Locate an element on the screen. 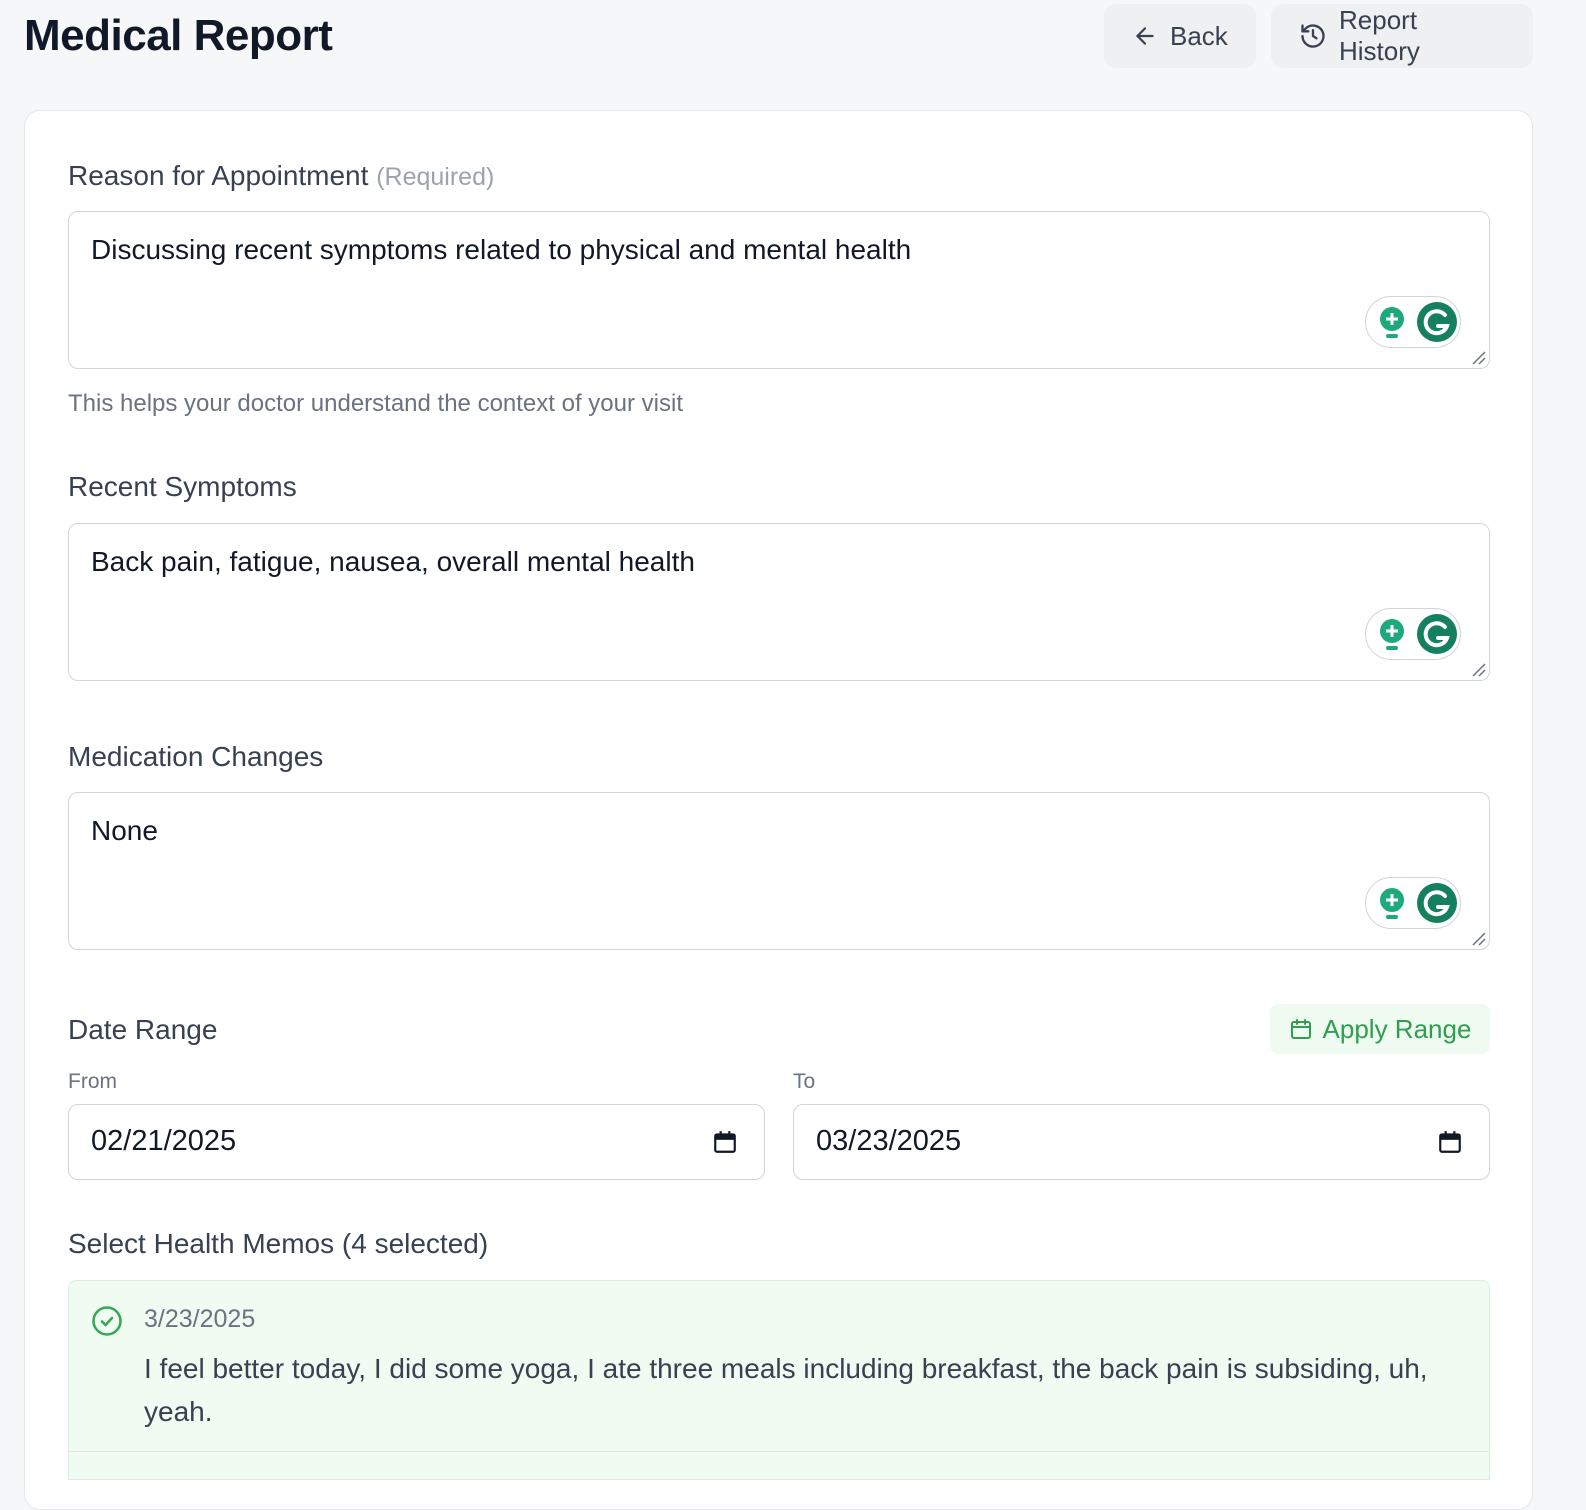 The image size is (1586, 1510). history-icon is located at coordinates (1313, 36).